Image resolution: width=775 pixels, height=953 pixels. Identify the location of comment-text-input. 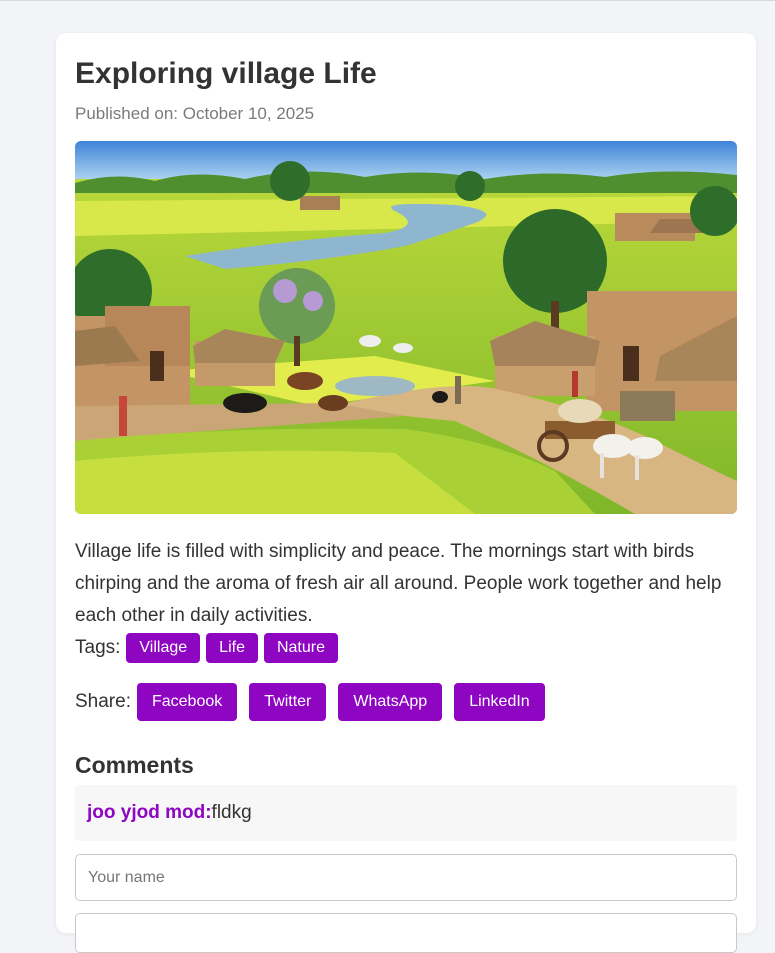
(406, 933).